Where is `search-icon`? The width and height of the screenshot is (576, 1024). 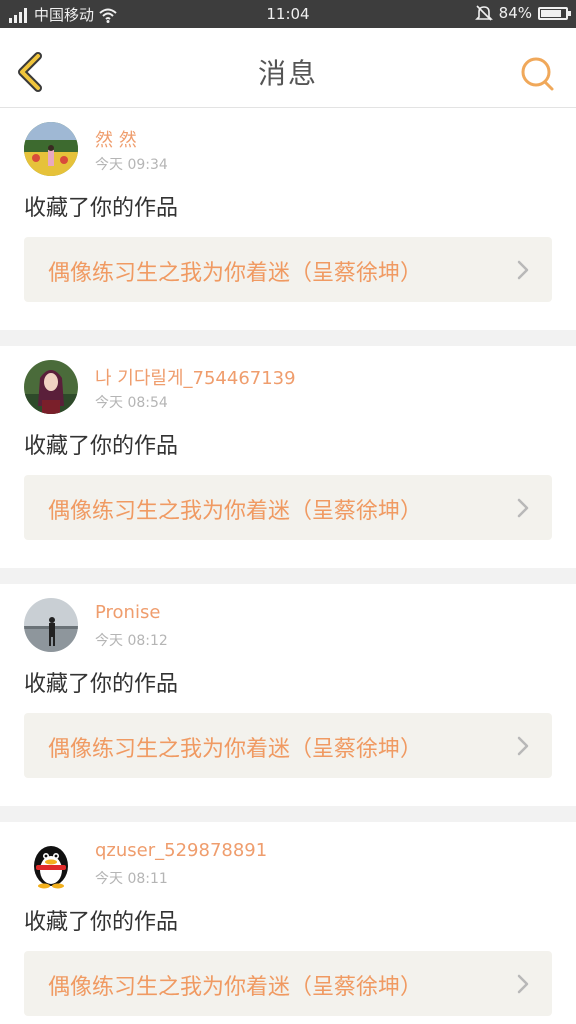 search-icon is located at coordinates (538, 74).